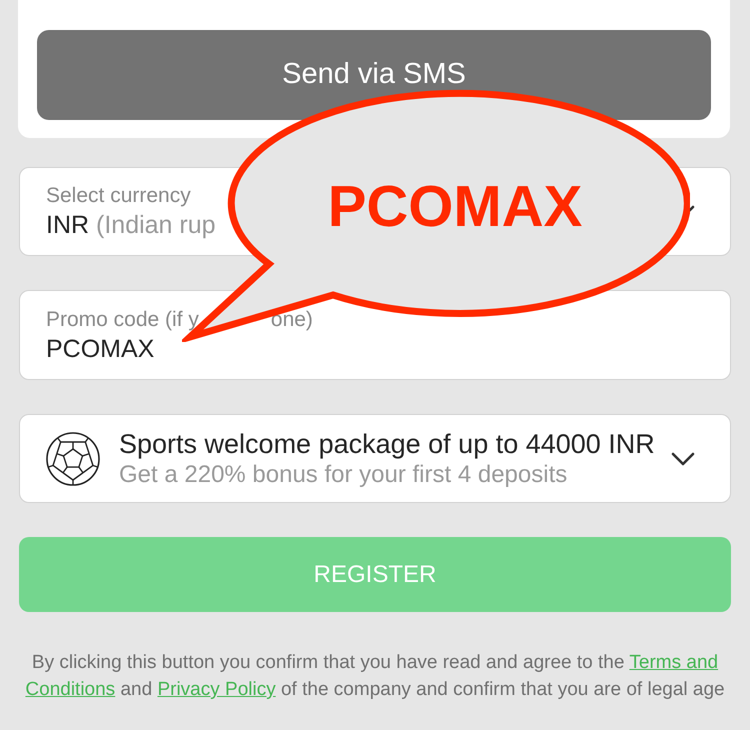 This screenshot has height=730, width=750. What do you see at coordinates (375, 458) in the screenshot?
I see `bonus-select: Sports welcome package of up to 44000 INR Get a 220% bonus for your first 4 deposits` at bounding box center [375, 458].